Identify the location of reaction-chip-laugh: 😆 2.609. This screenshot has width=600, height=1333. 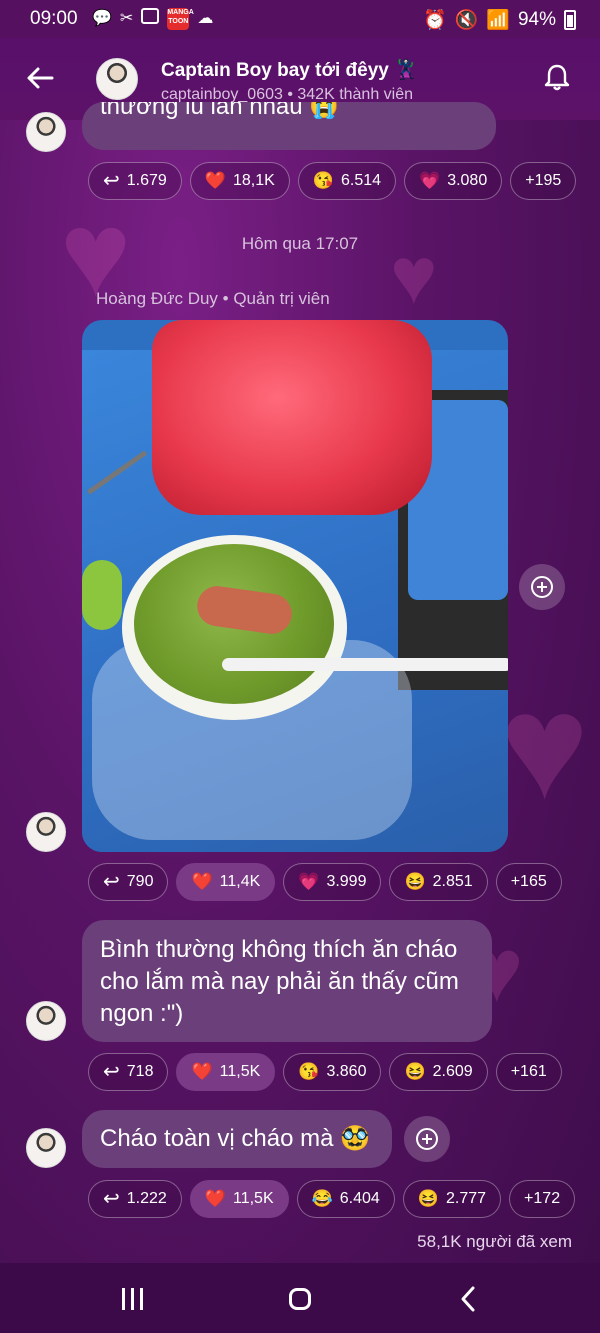
(438, 1072).